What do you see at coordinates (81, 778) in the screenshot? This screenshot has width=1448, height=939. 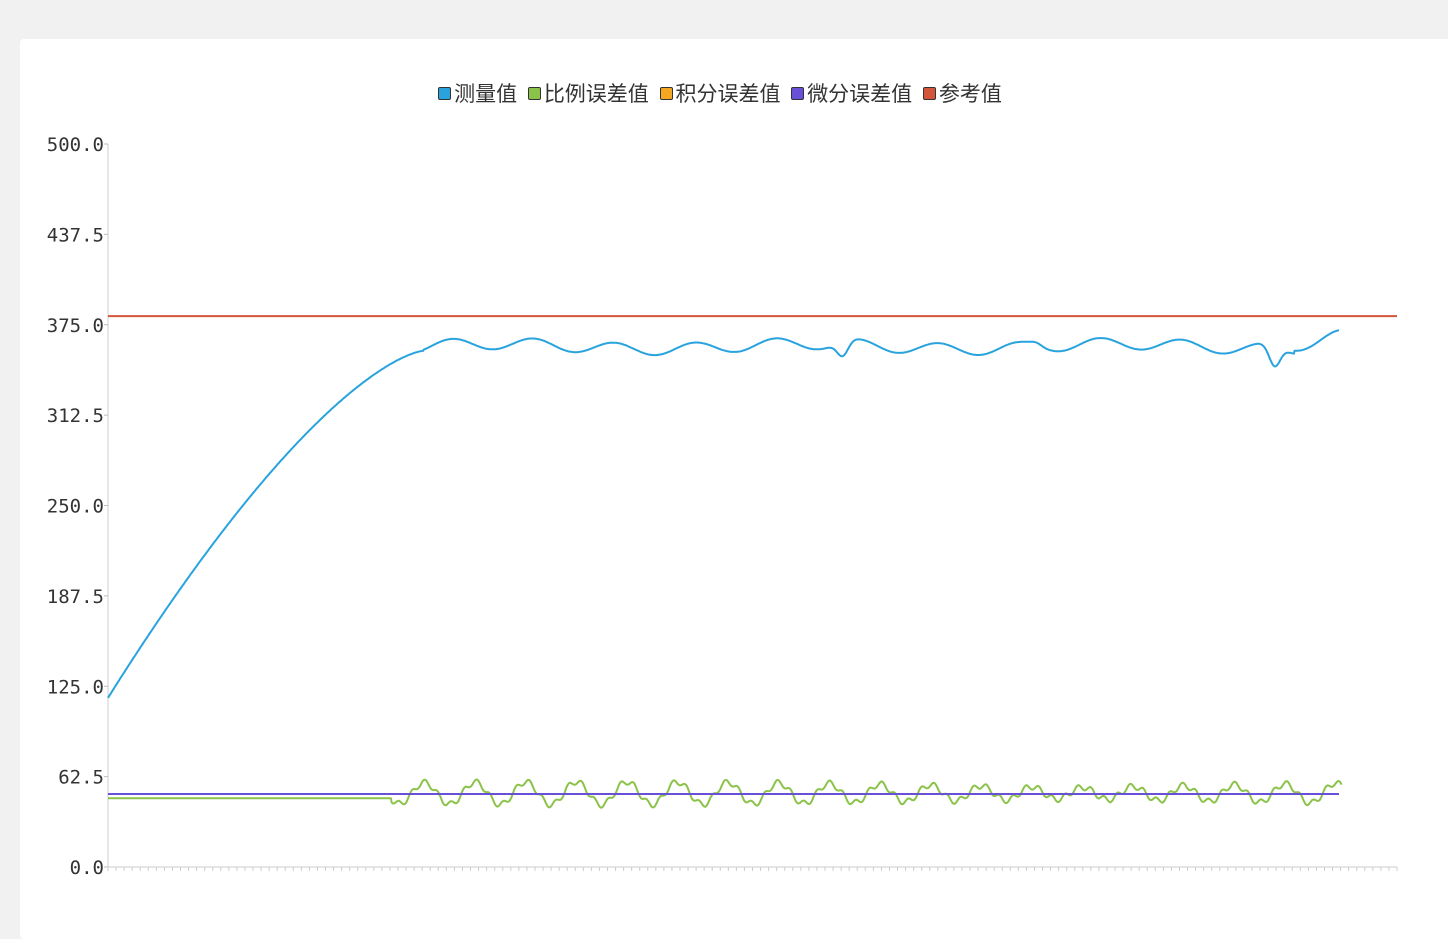 I see `y-tick-label: 62.5` at bounding box center [81, 778].